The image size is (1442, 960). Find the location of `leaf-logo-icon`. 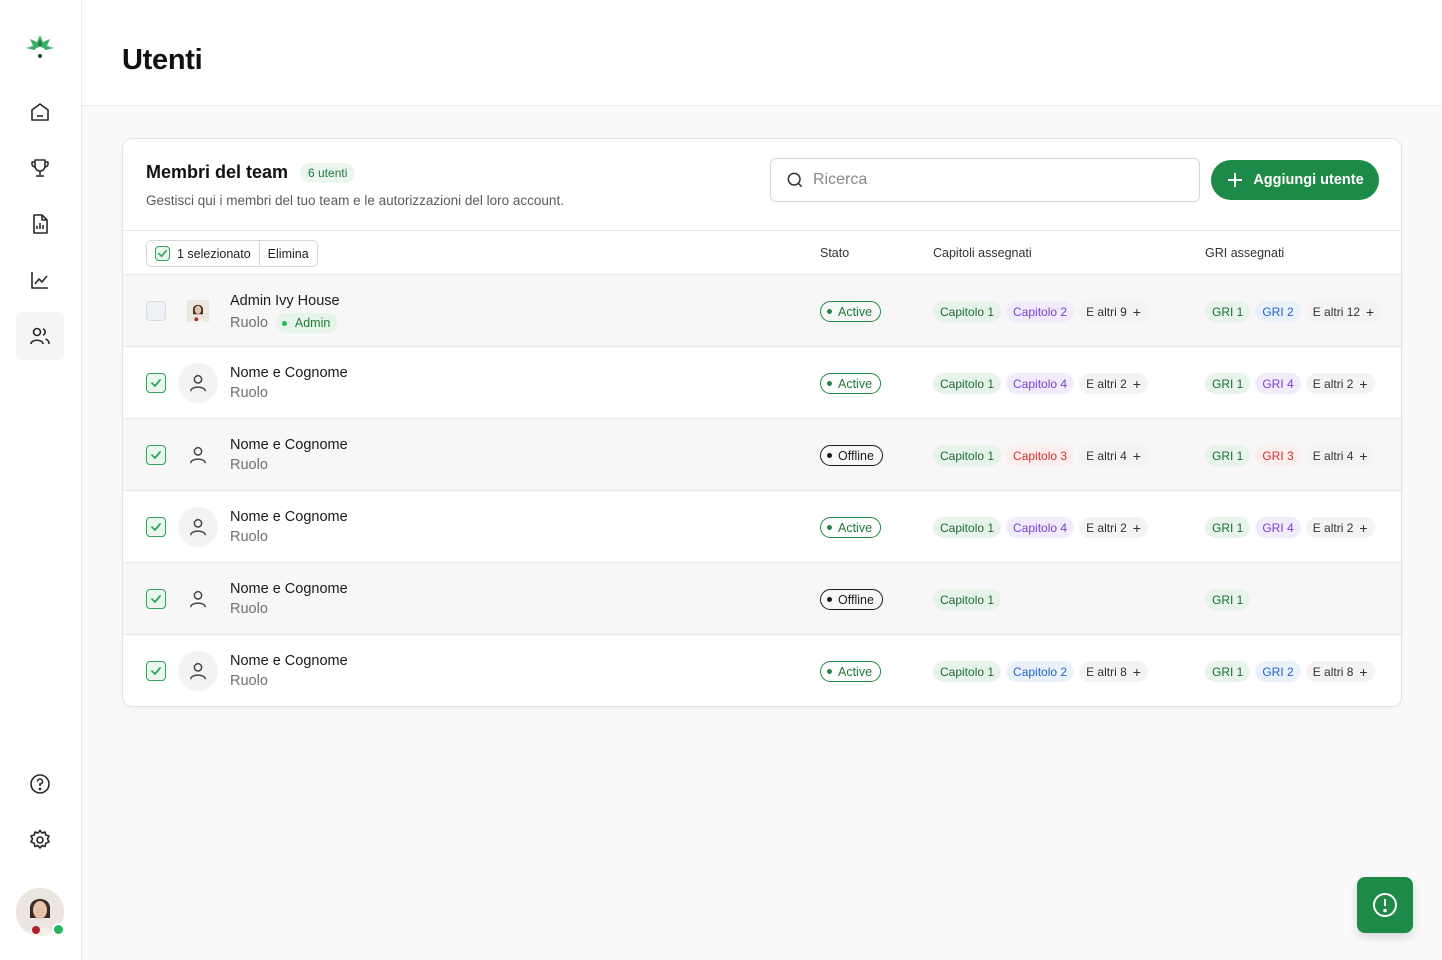

leaf-logo-icon is located at coordinates (40, 47).